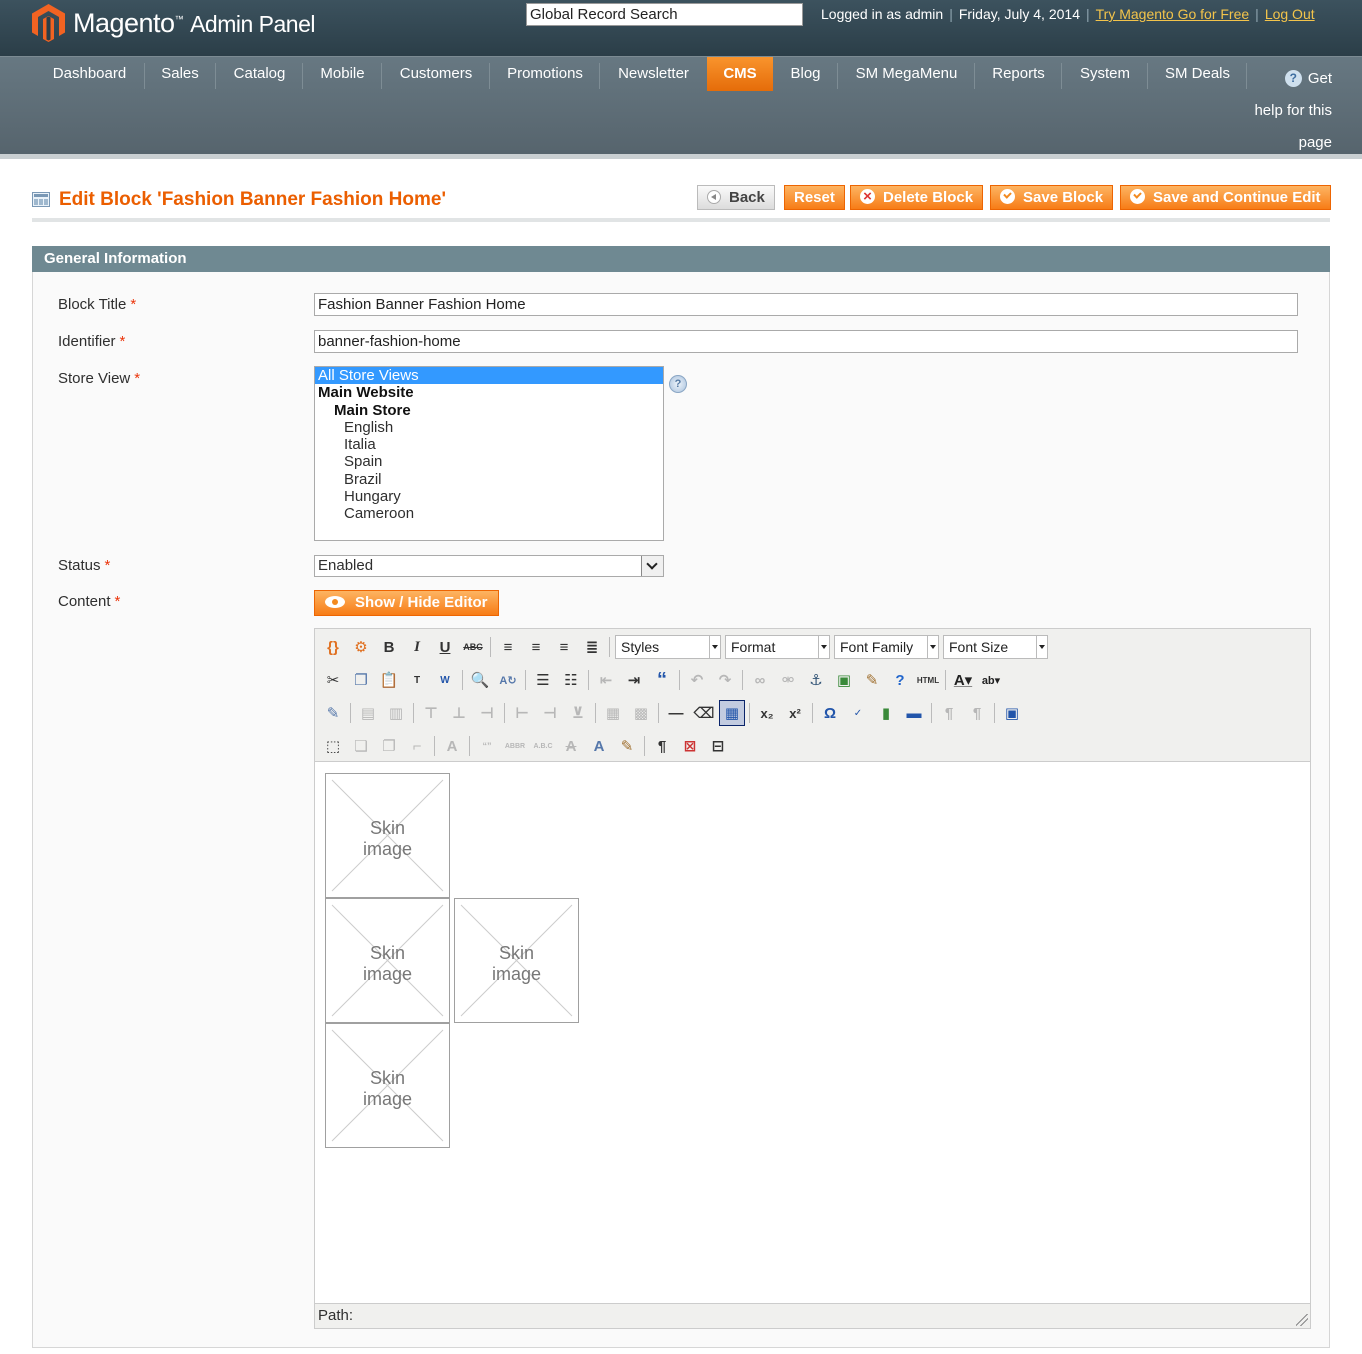 The image size is (1362, 1354). I want to click on undo-icon: ↶, so click(697, 680).